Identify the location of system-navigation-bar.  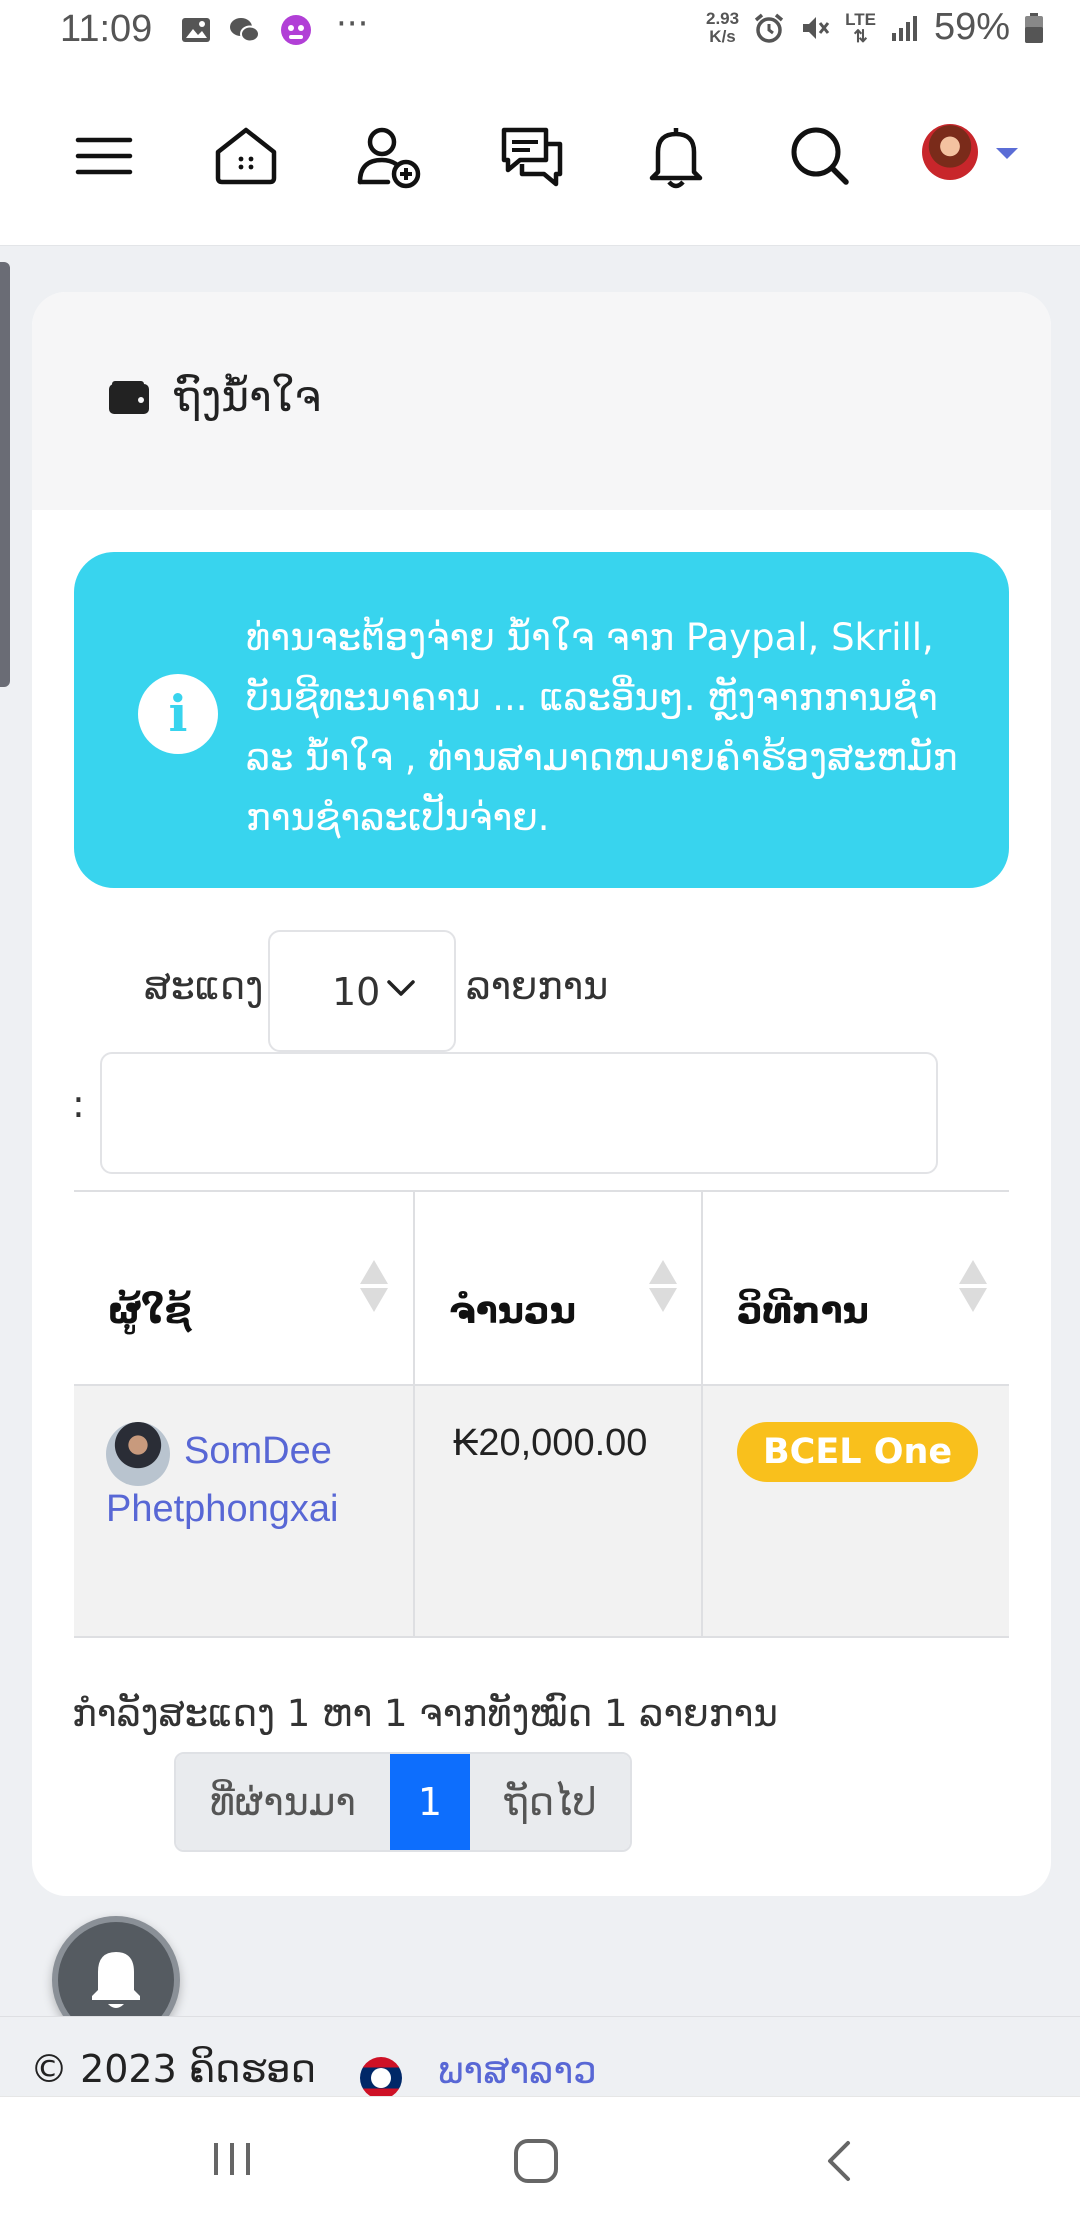
(540, 2158).